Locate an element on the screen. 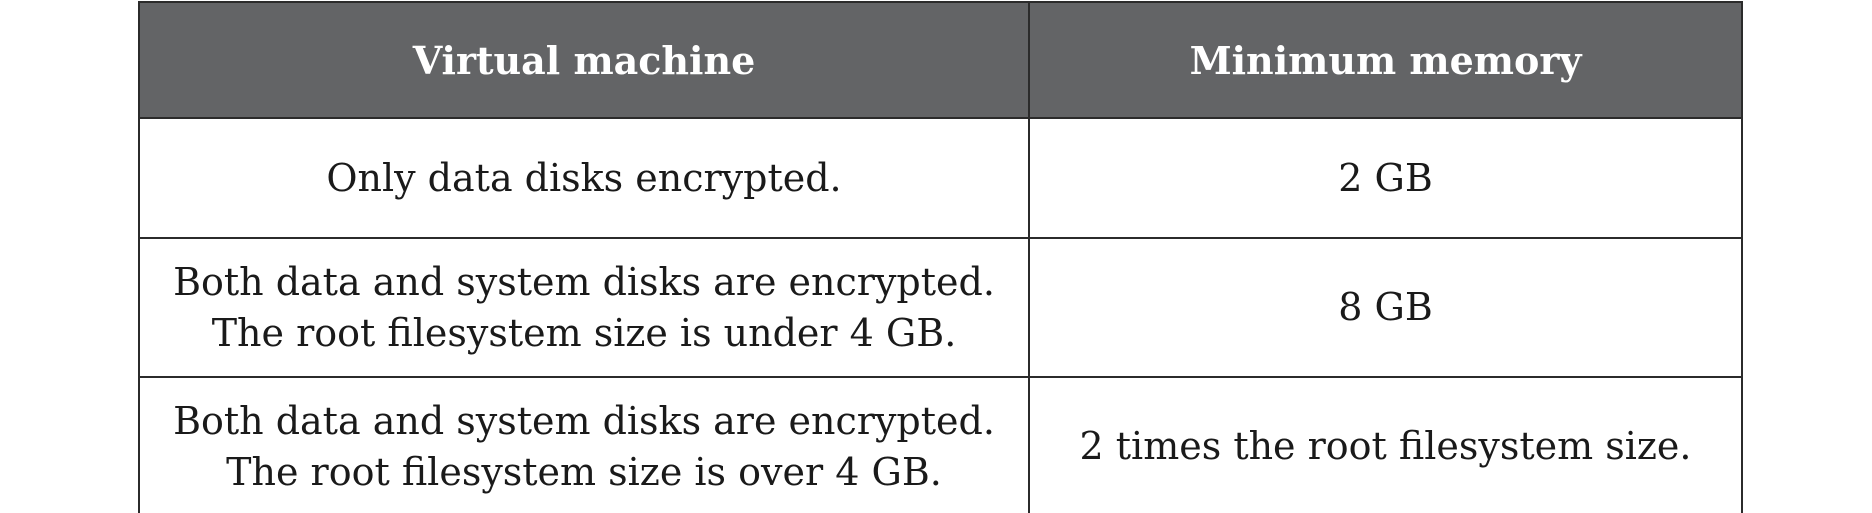 The width and height of the screenshot is (1872, 513). memory-cell: 8 GB is located at coordinates (1385, 307).